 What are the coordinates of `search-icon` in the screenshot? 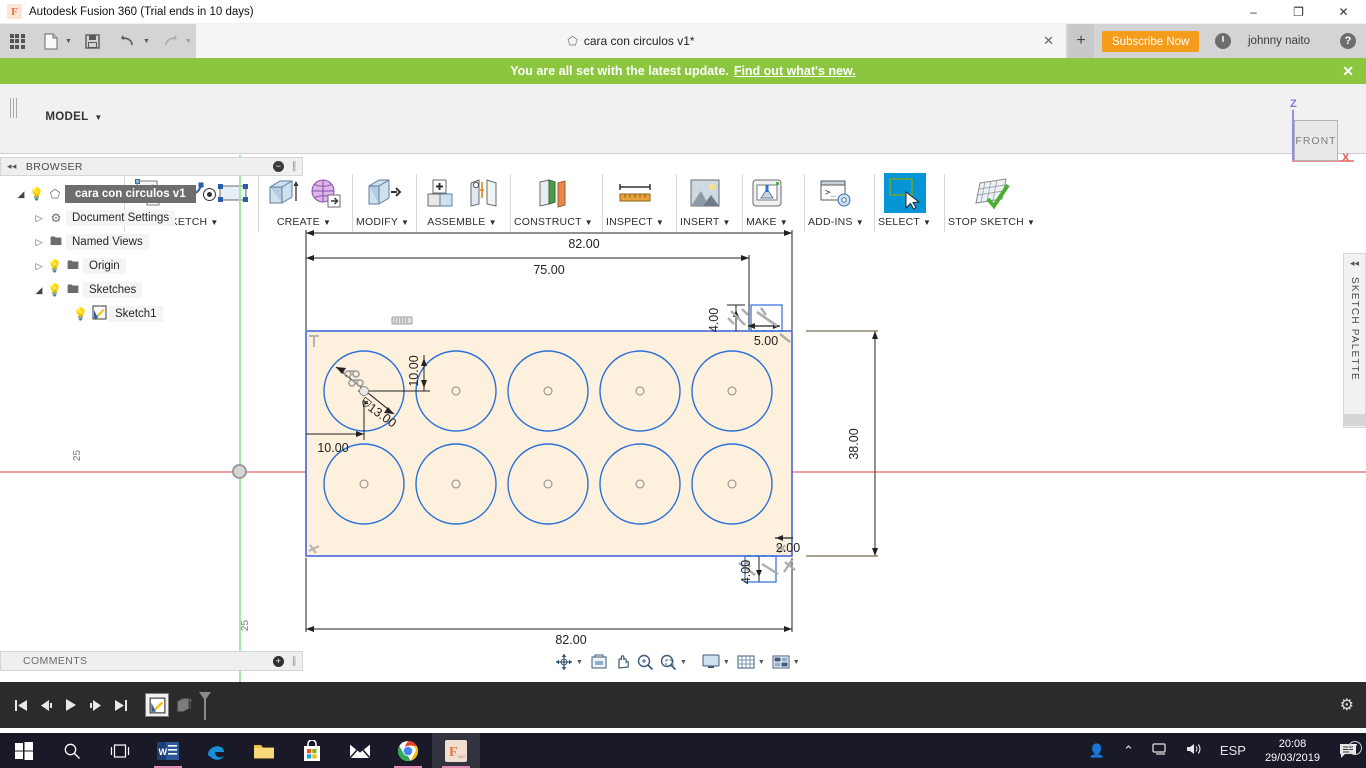 It's located at (72, 750).